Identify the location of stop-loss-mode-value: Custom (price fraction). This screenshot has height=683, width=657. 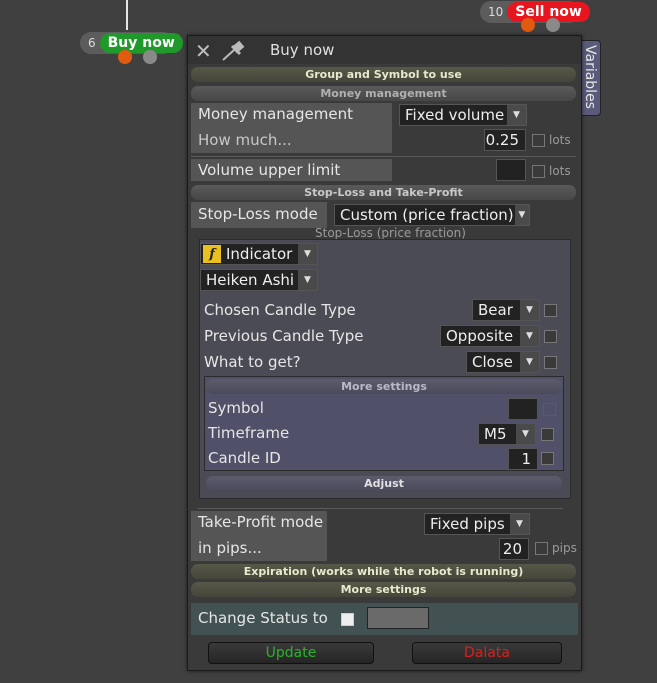
(427, 215).